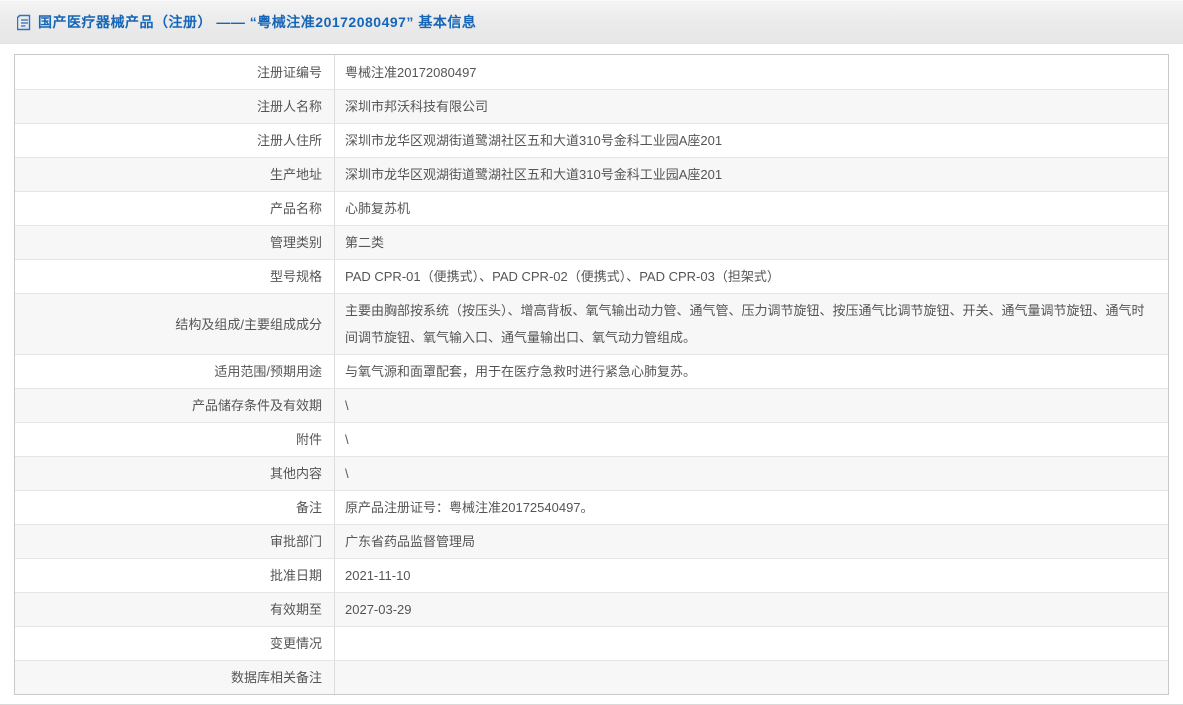 The width and height of the screenshot is (1183, 705). I want to click on table-row: 数据库相关备注, so click(591, 677).